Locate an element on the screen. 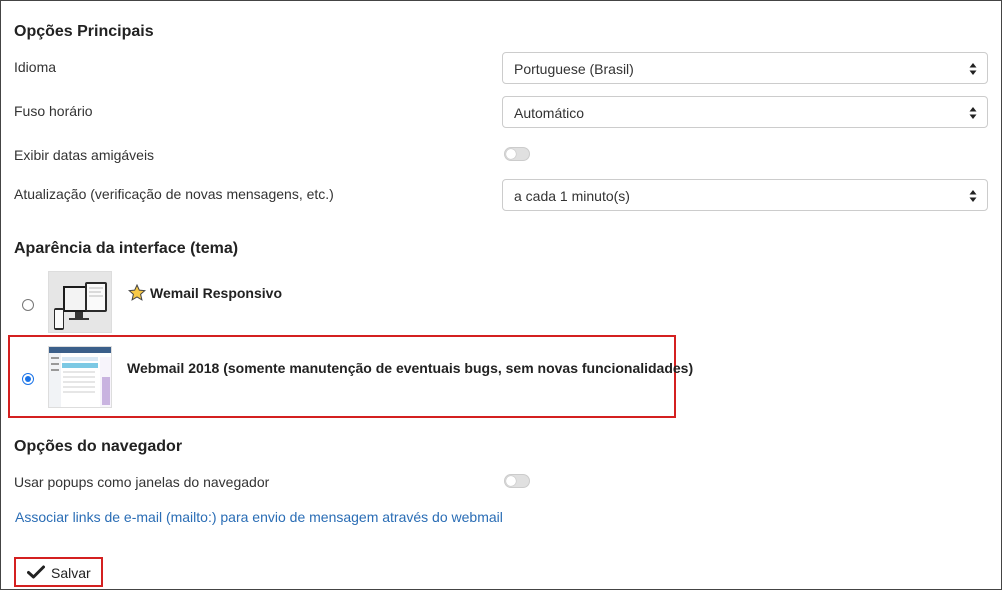  theme-thumbnail-2018 is located at coordinates (80, 377).